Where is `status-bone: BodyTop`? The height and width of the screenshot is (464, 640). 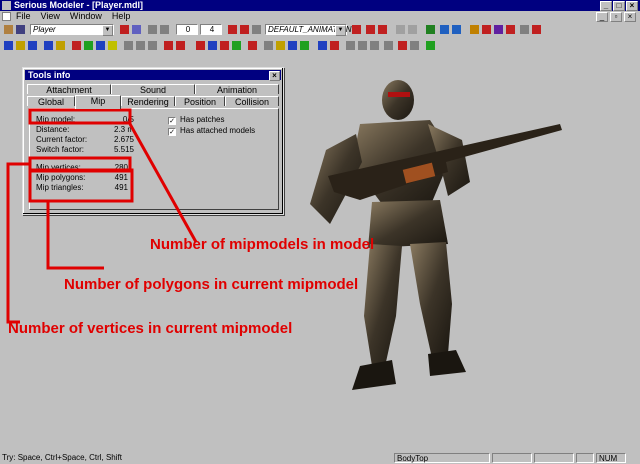
status-bone: BodyTop is located at coordinates (442, 458).